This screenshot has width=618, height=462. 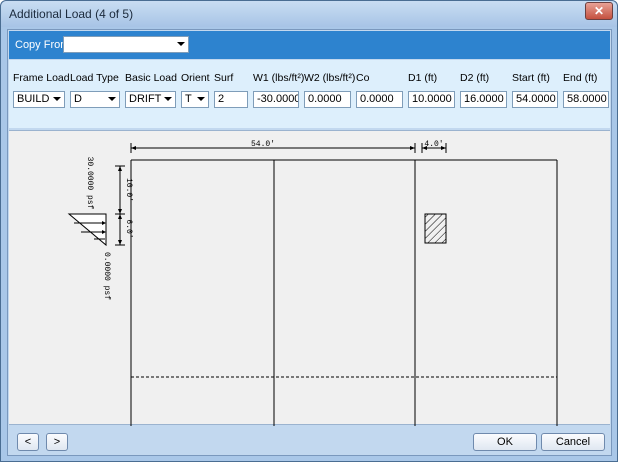 What do you see at coordinates (433, 144) in the screenshot?
I see `dimension-small-text: 4.0'` at bounding box center [433, 144].